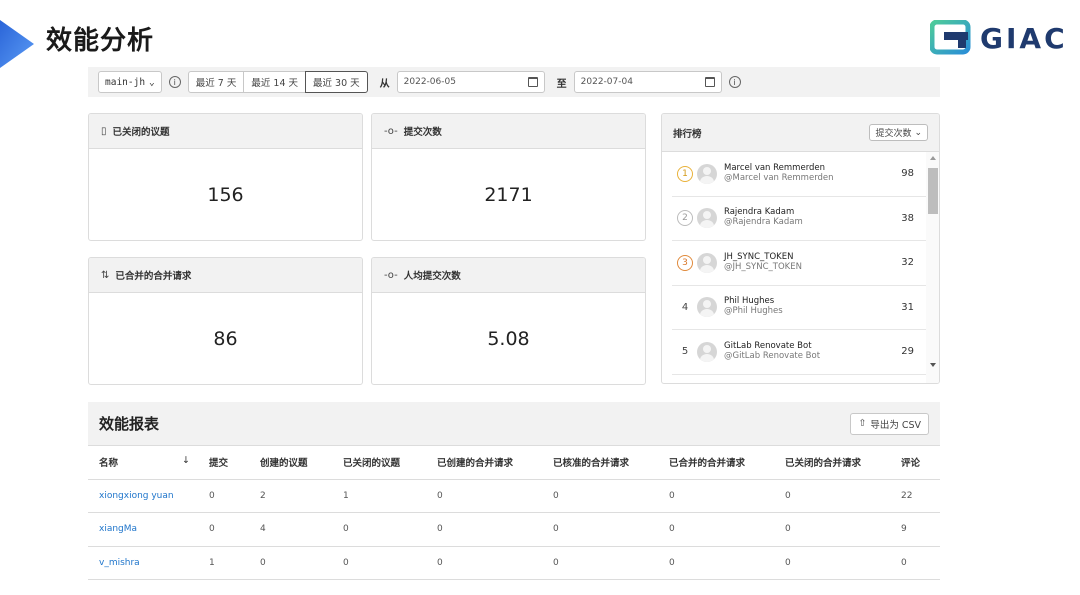 The image size is (1080, 595). Describe the element at coordinates (223, 463) in the screenshot. I see `column-header: 提交` at that location.